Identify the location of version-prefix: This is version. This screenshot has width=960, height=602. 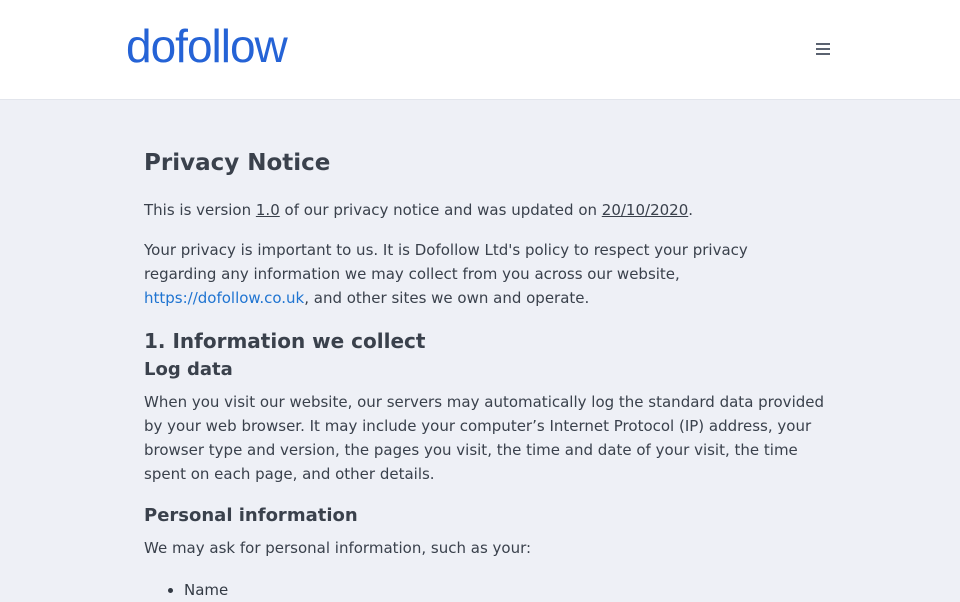
(200, 210).